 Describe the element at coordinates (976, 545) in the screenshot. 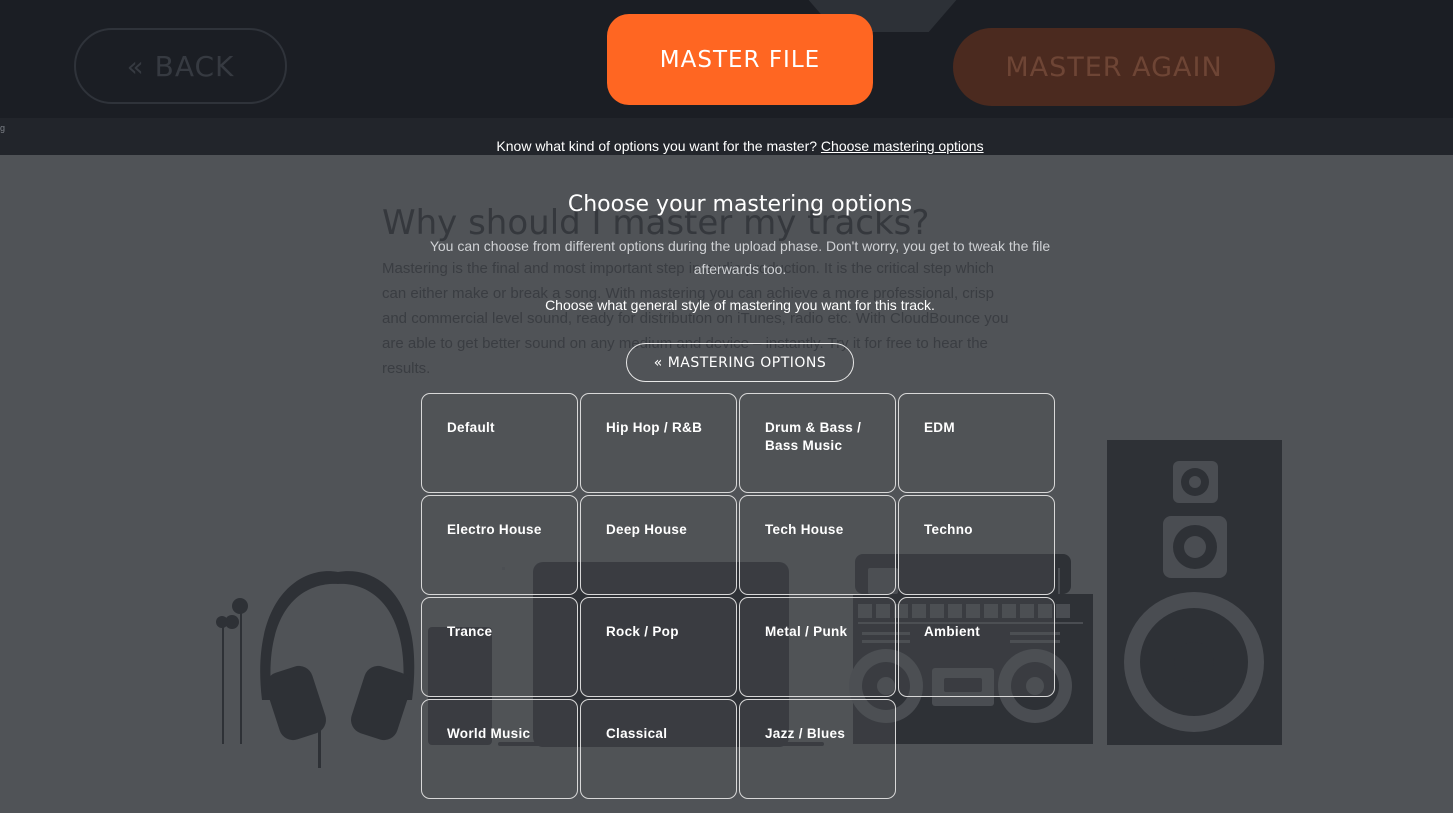

I see `genre-tile-techno: Techno` at that location.